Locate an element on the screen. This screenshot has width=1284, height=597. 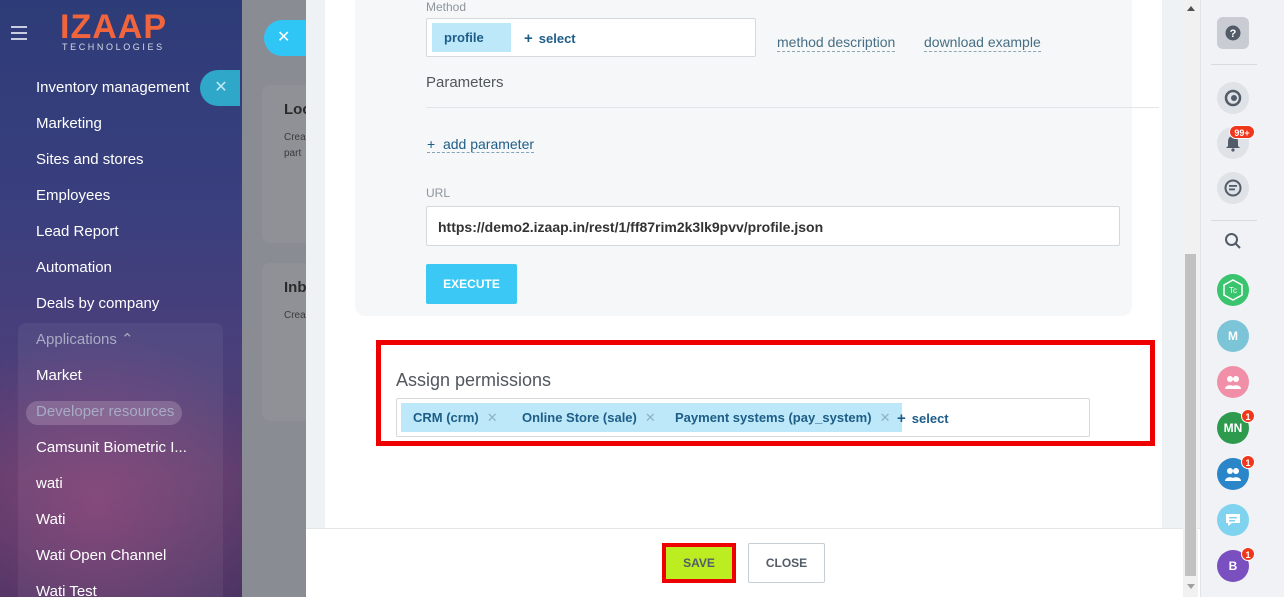
background-card: Loc Crea part is located at coordinates (284, 164).